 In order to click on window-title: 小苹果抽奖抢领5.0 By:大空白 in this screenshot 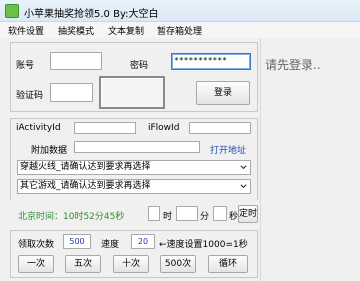, I will do `click(91, 14)`.